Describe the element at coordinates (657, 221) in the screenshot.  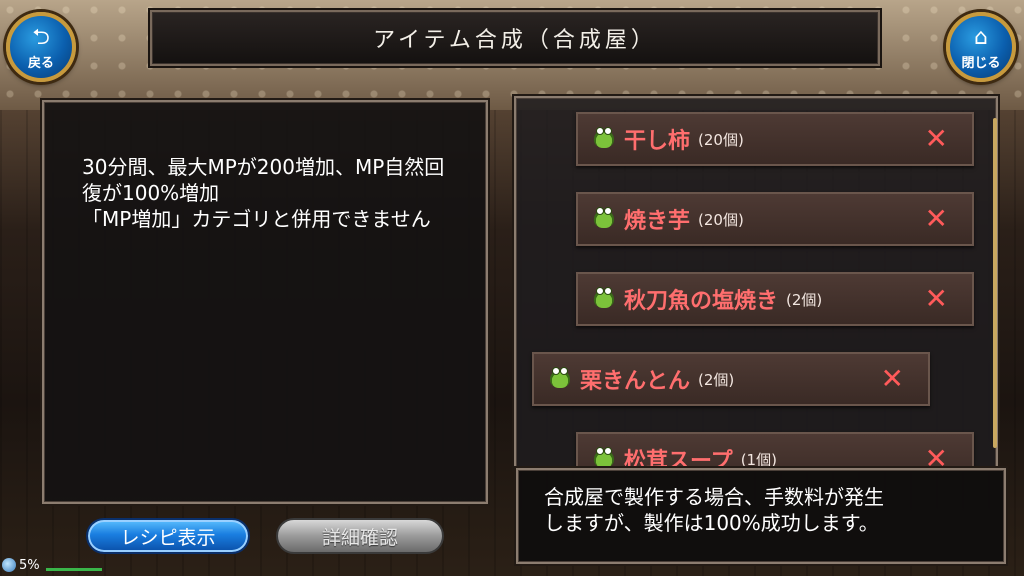
I see `ingredient-name: 焼き芋` at that location.